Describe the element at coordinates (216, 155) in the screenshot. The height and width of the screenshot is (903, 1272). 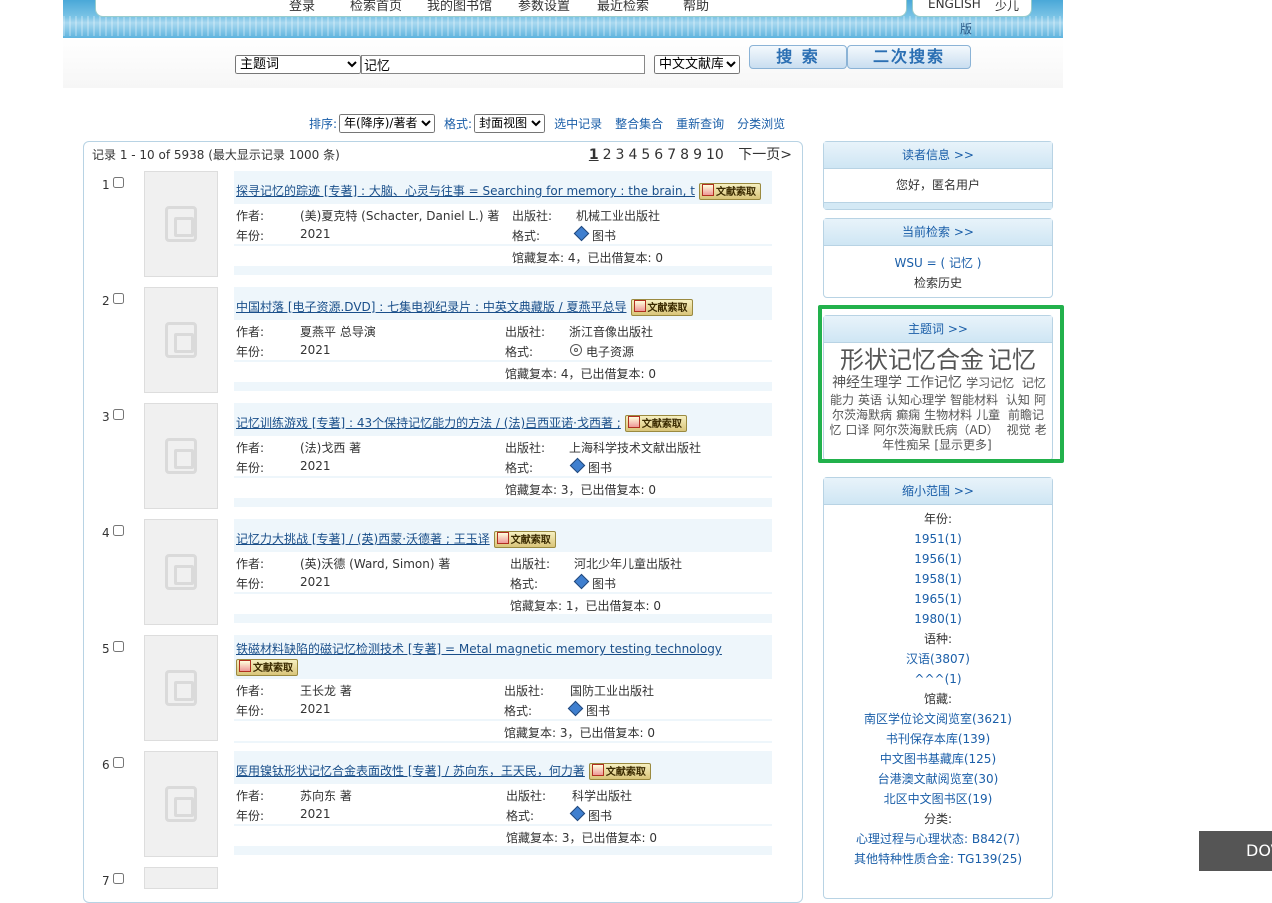
I see `results-summary: 记录 1 - 10 of 5938 (最大显示记录 1000 条)` at that location.